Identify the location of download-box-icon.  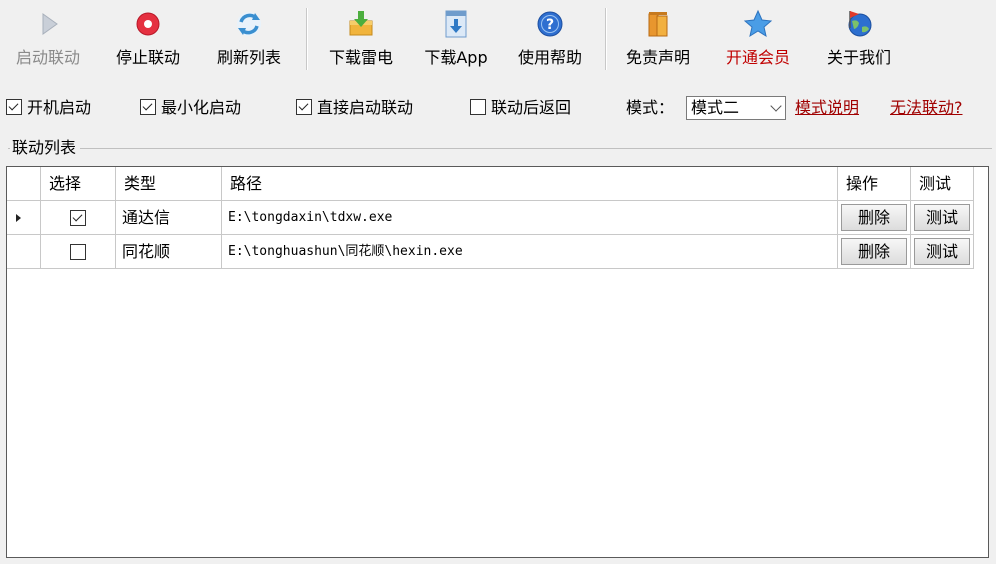
(361, 23).